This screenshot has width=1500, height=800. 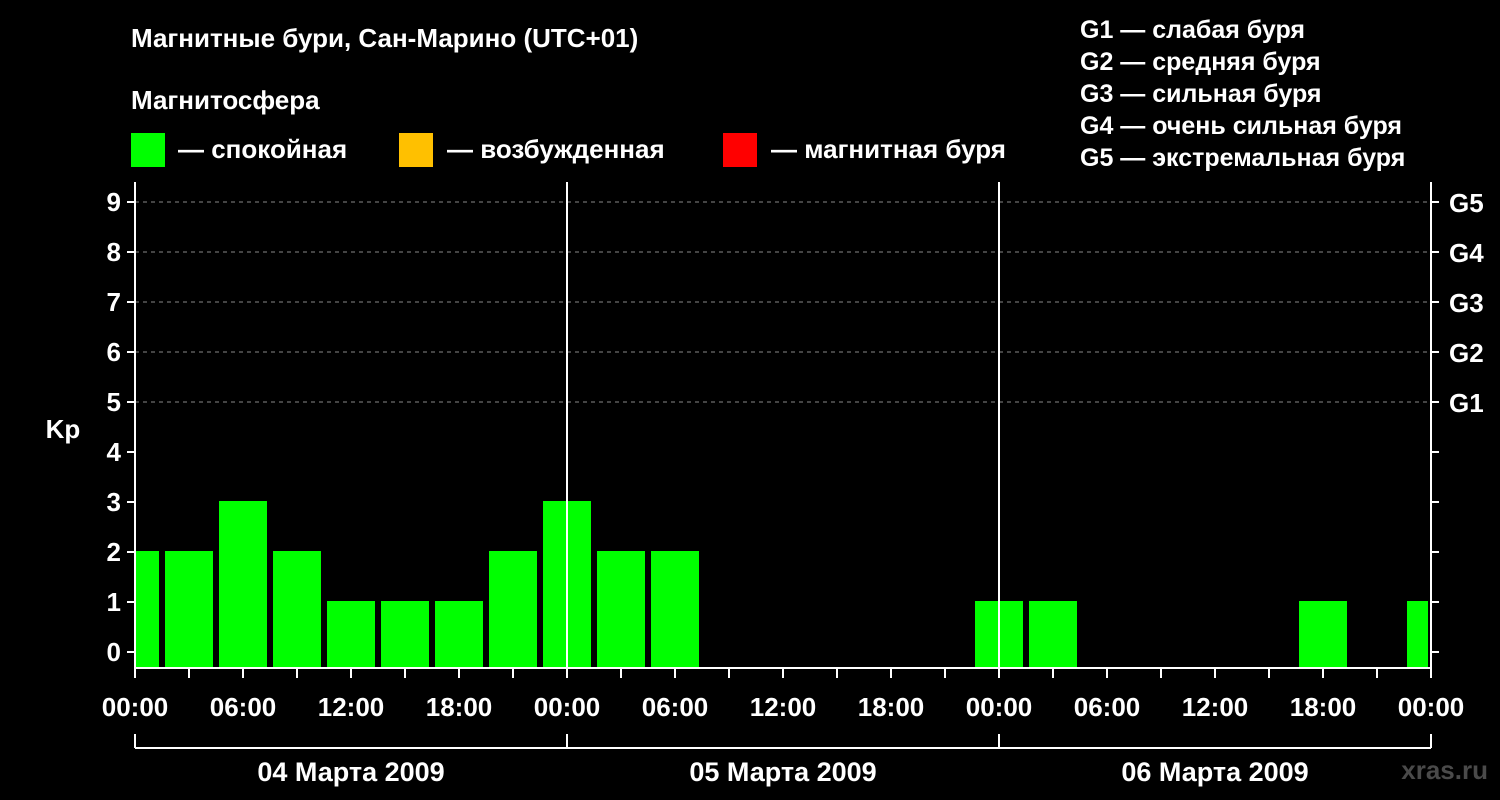 I want to click on storm-level-label: G3, so click(x=1466, y=303).